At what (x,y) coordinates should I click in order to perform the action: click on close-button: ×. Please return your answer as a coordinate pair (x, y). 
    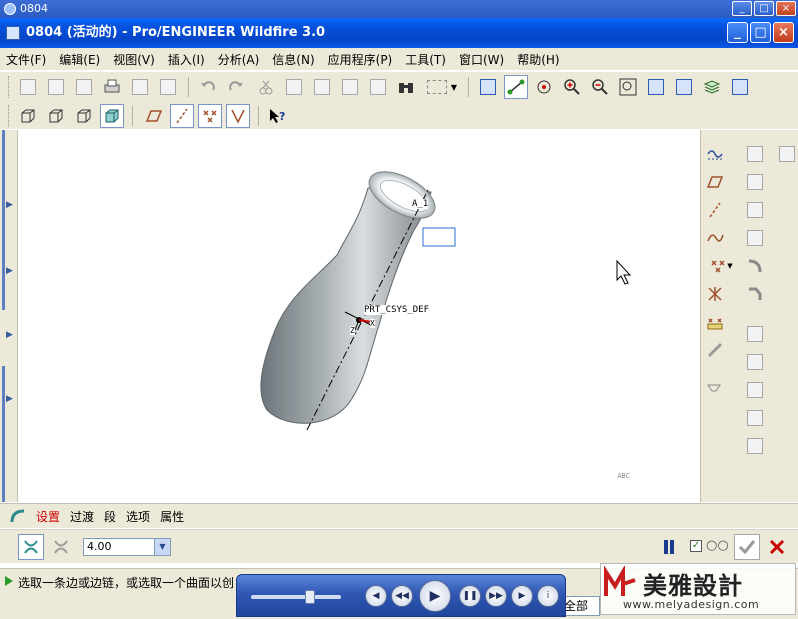
    Looking at the image, I should click on (783, 32).